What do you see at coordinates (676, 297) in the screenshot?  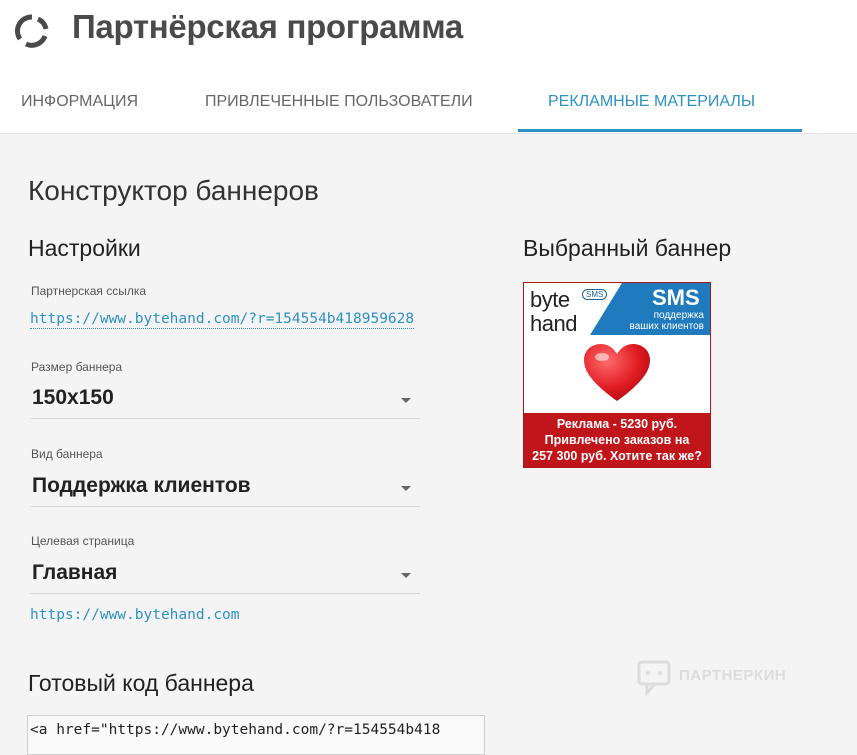 I see `banner-sms-heading: SMS` at bounding box center [676, 297].